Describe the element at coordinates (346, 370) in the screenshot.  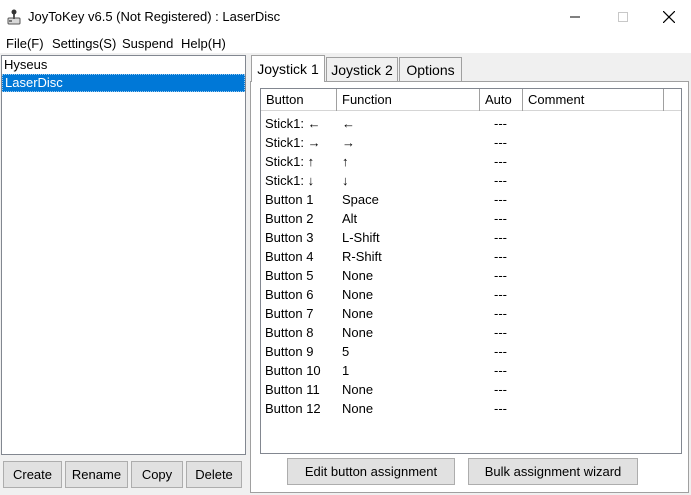
I see `cell-function: 1` at that location.